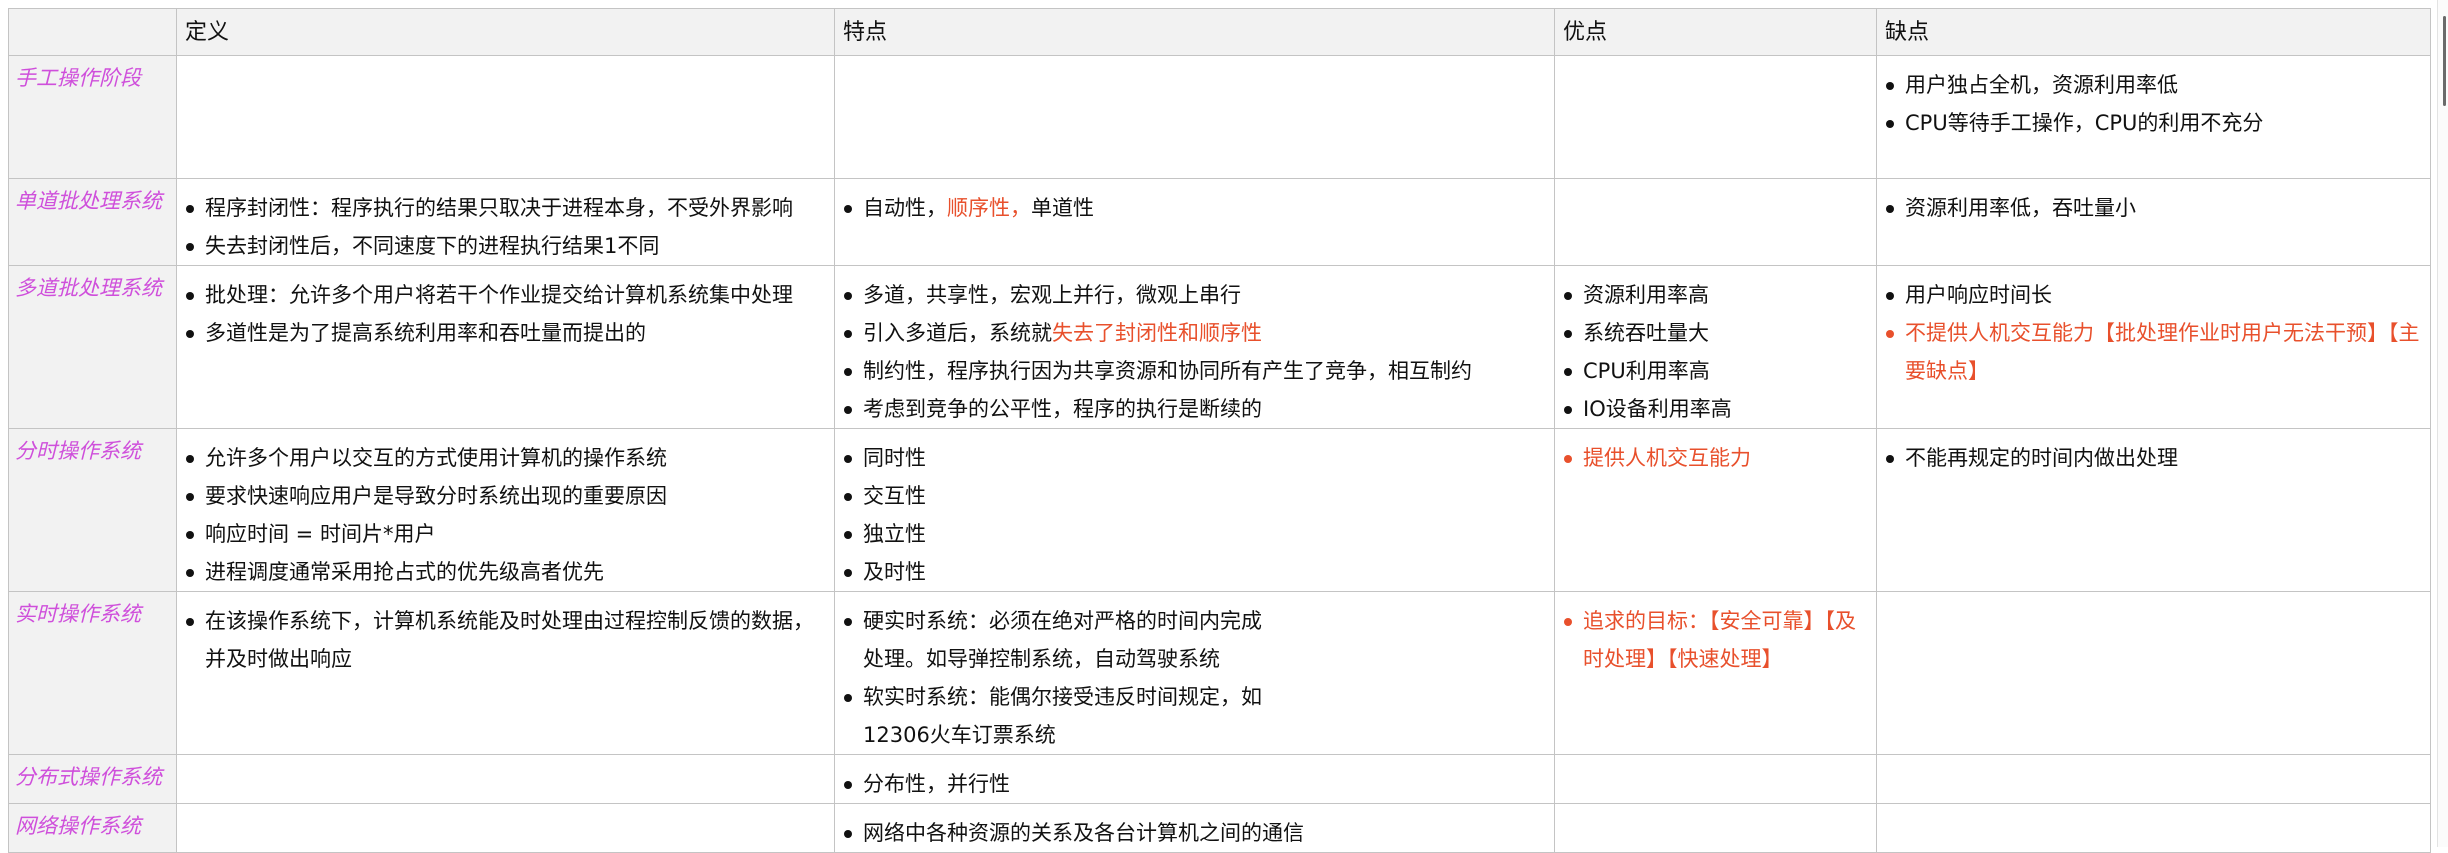 The image size is (2448, 853). What do you see at coordinates (88, 777) in the screenshot?
I see `row-label: 分布式操作系统` at bounding box center [88, 777].